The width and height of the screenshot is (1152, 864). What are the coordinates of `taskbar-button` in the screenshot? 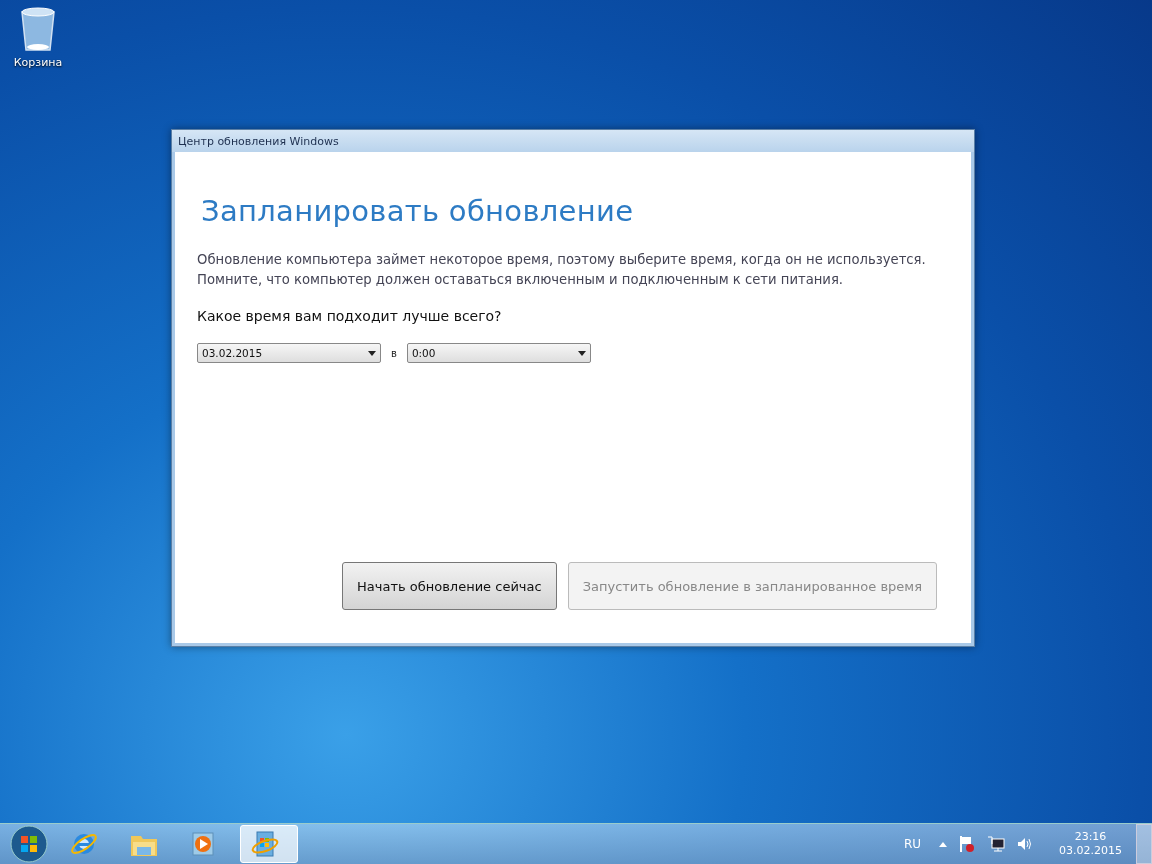 It's located at (269, 844).